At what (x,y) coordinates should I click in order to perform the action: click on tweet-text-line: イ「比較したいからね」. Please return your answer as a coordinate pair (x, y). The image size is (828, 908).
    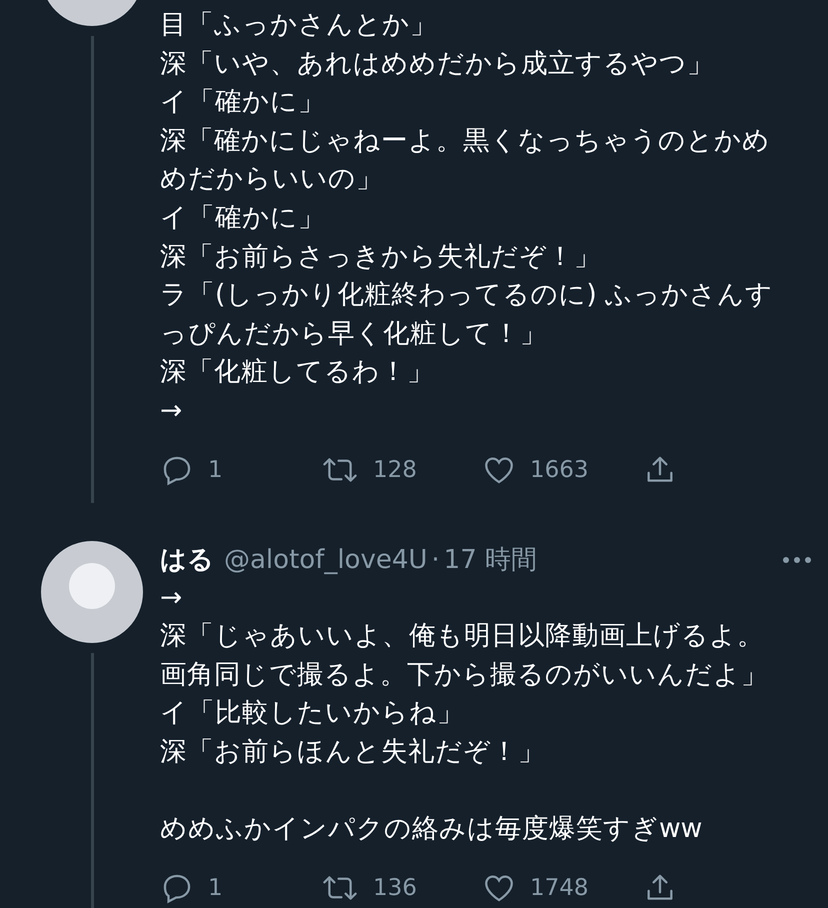
    Looking at the image, I should click on (312, 713).